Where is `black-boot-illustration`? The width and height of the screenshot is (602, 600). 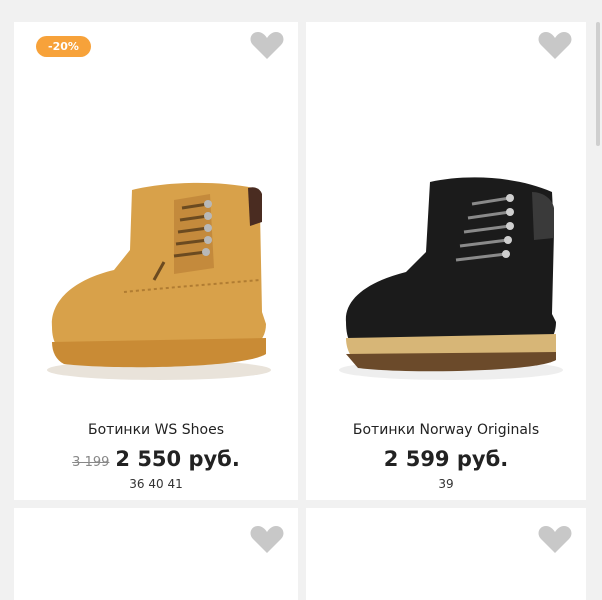
black-boot-illustration is located at coordinates (451, 278).